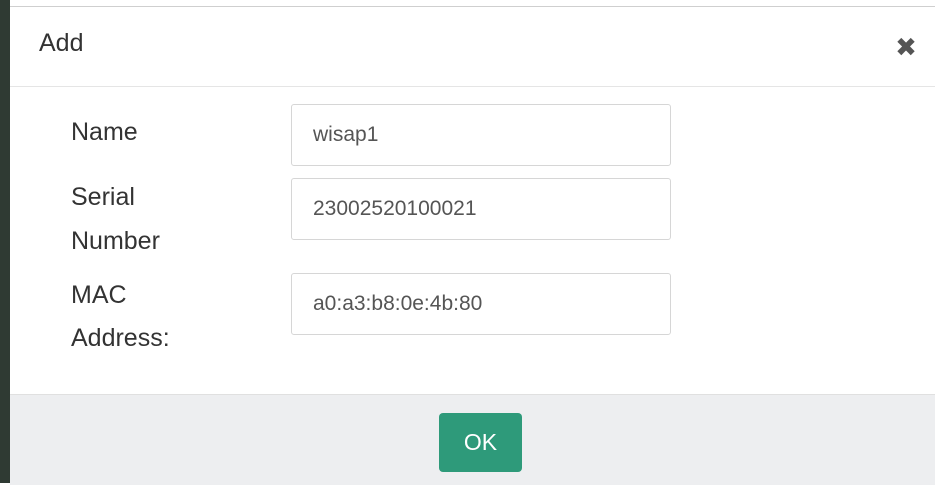 The image size is (935, 485). What do you see at coordinates (5, 241) in the screenshot?
I see `background-edge` at bounding box center [5, 241].